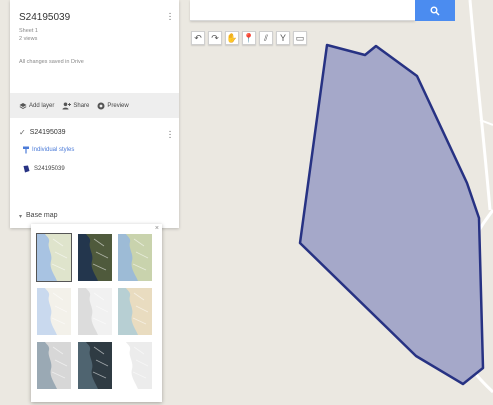  I want to click on chevron-down-icon: ▾, so click(21, 217).